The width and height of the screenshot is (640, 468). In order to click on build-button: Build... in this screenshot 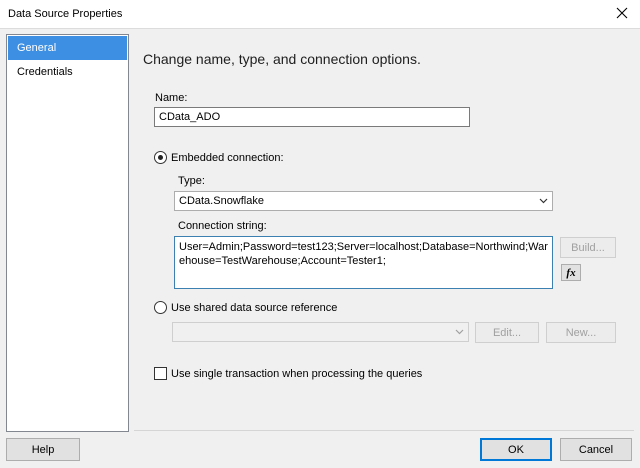, I will do `click(588, 247)`.